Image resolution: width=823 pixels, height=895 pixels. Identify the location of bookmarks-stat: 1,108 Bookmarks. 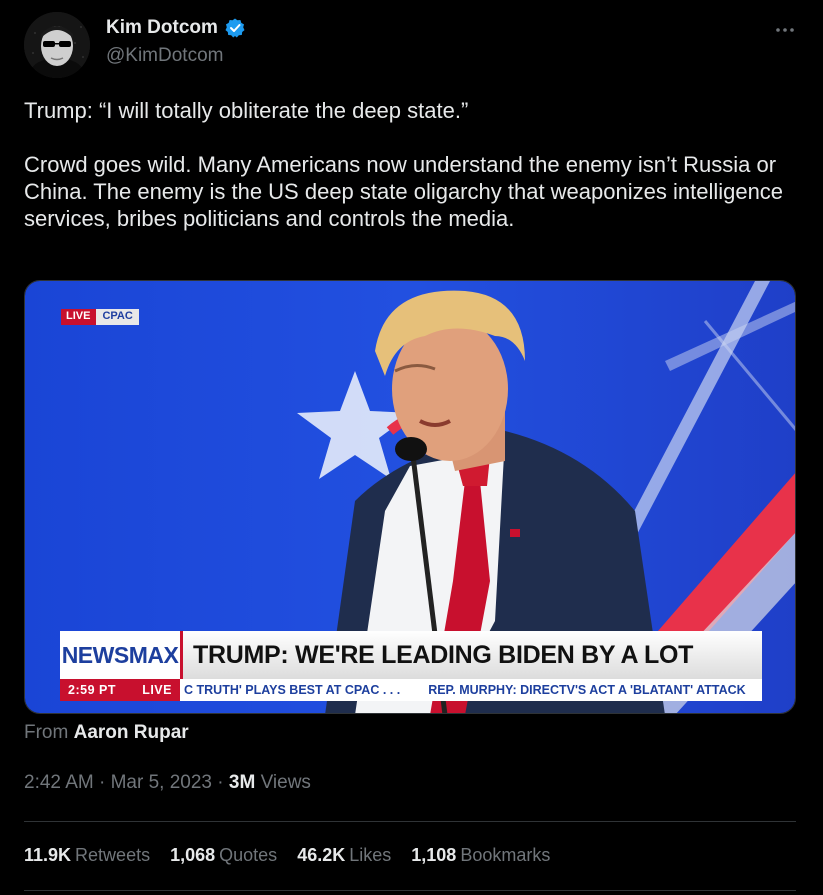
(480, 855).